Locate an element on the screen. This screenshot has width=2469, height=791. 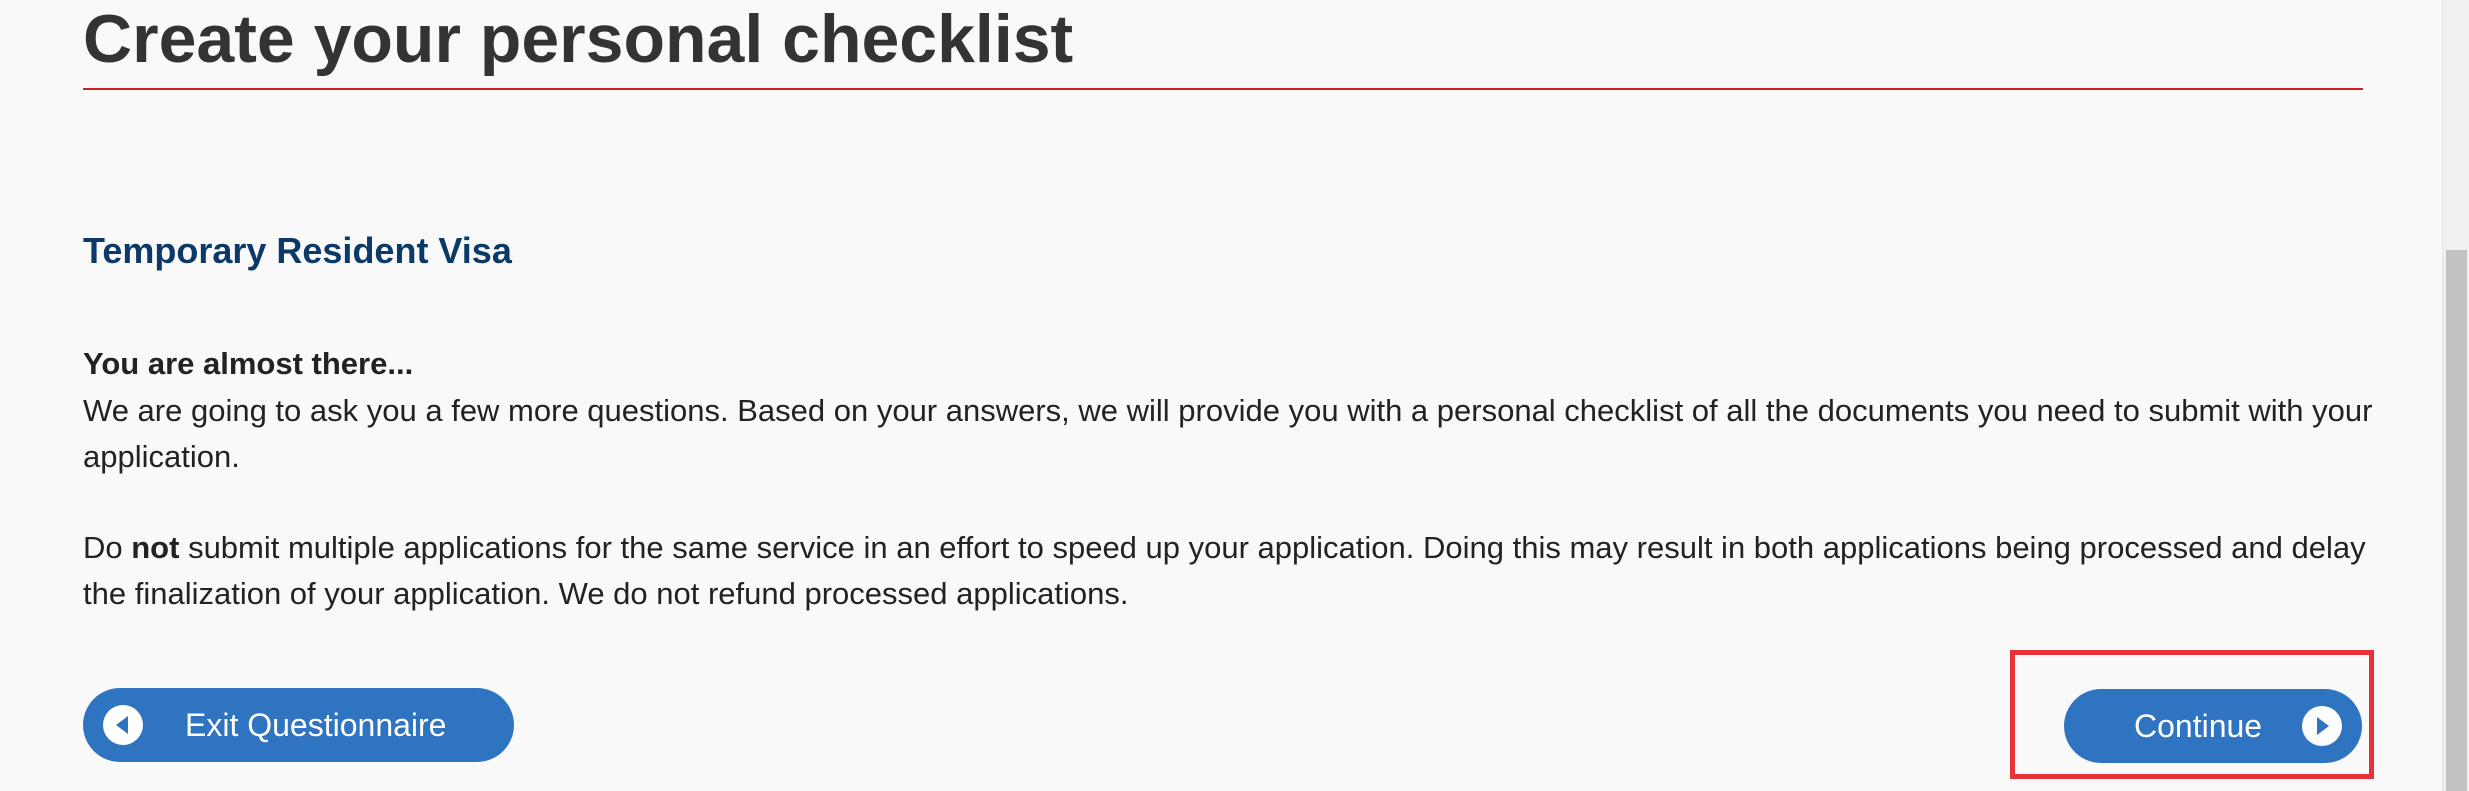
exit-questionnaire-button: Exit Questionnaire is located at coordinates (298, 725).